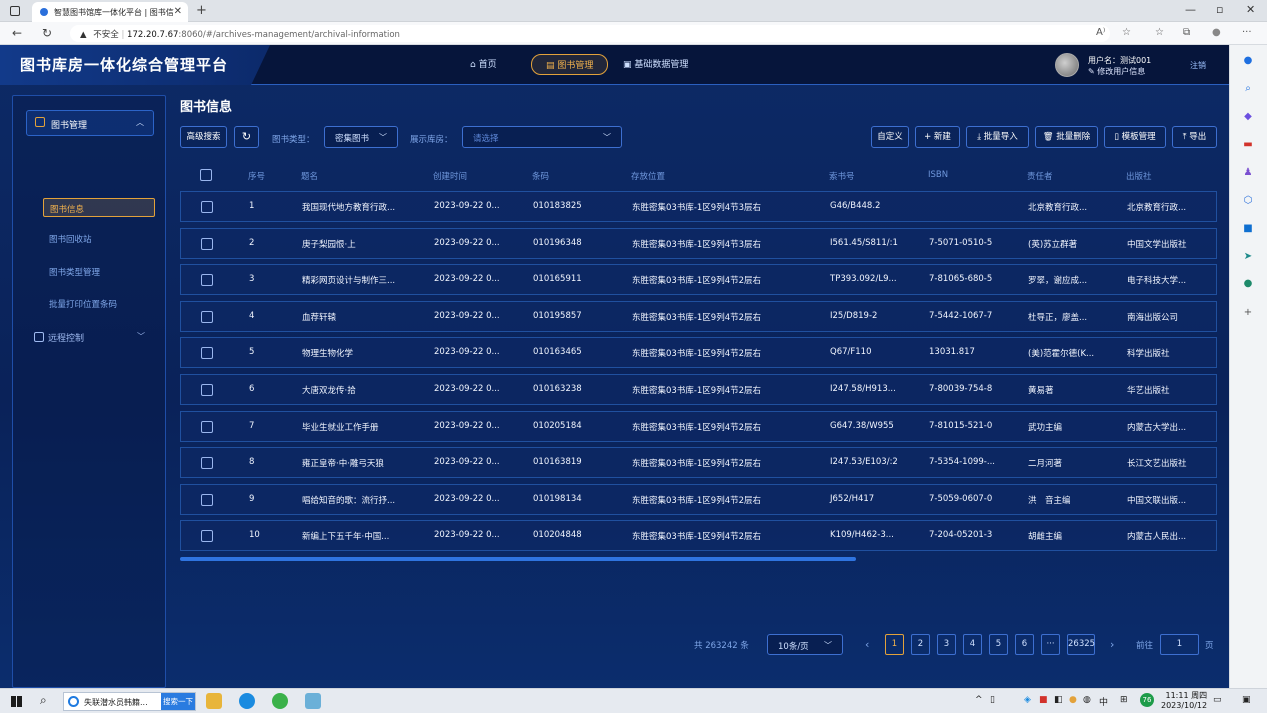 The height and width of the screenshot is (713, 1267). Describe the element at coordinates (998, 644) in the screenshot. I see `page-button: 5` at that location.